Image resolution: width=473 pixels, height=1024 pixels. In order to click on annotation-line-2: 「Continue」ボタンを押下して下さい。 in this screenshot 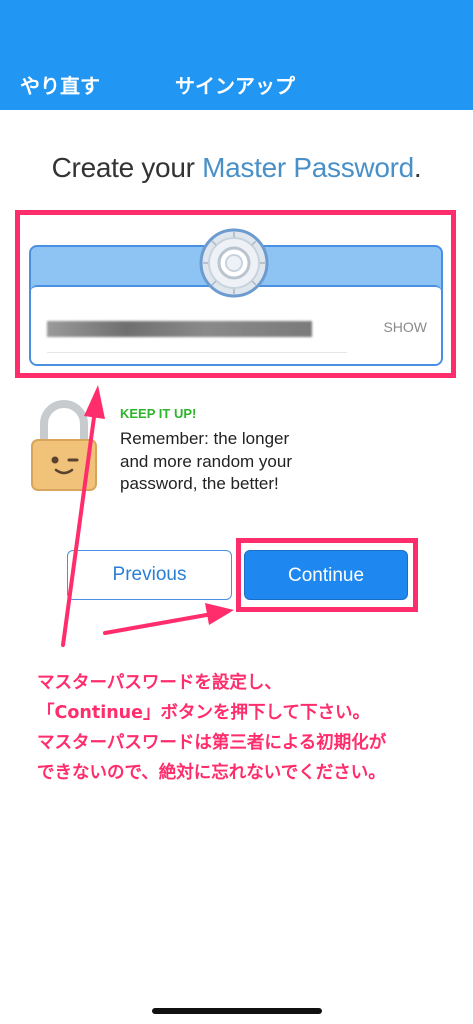, I will do `click(203, 713)`.